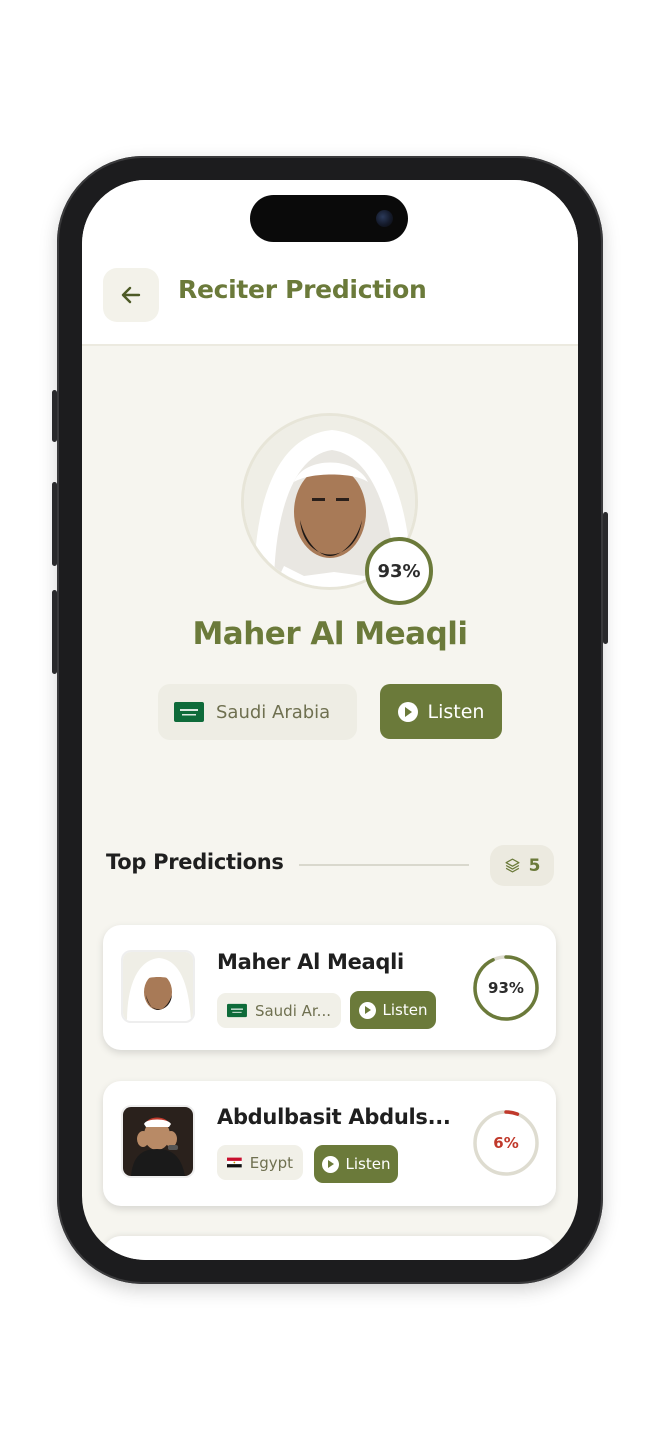 This screenshot has width=655, height=1440. Describe the element at coordinates (195, 862) in the screenshot. I see `section-title: Top Predictions` at that location.